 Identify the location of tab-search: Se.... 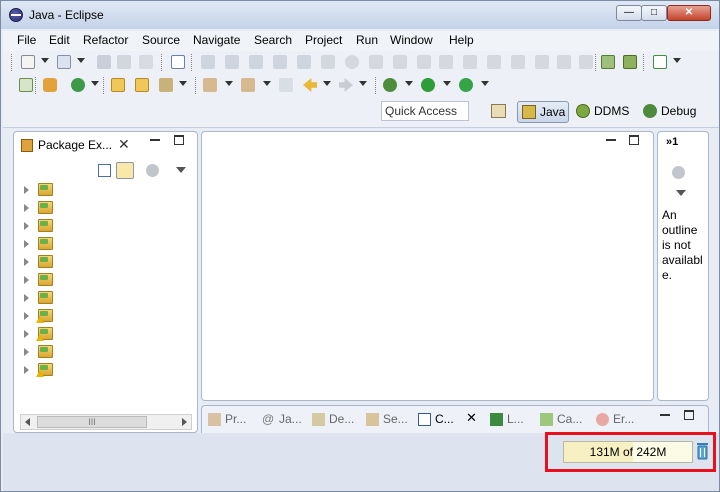
(386, 420).